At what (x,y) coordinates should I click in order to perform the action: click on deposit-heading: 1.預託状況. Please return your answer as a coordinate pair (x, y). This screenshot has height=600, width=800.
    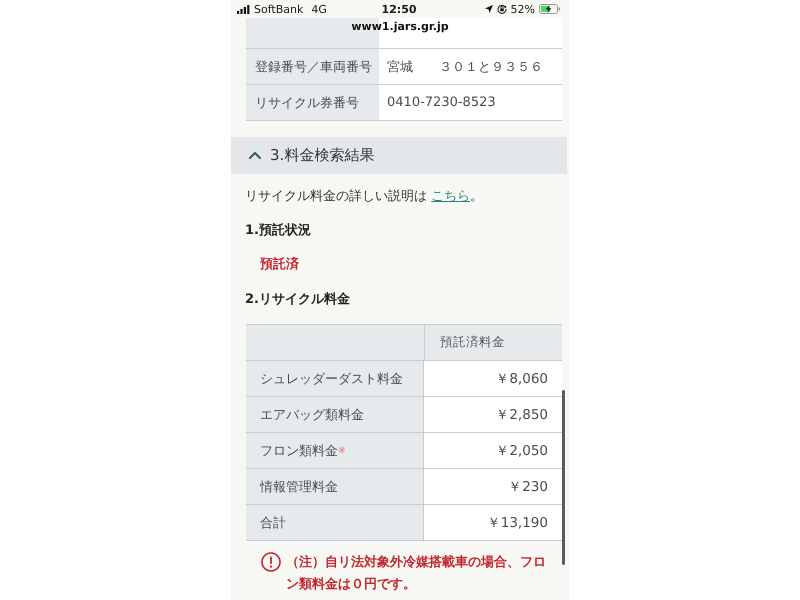
    Looking at the image, I should click on (278, 231).